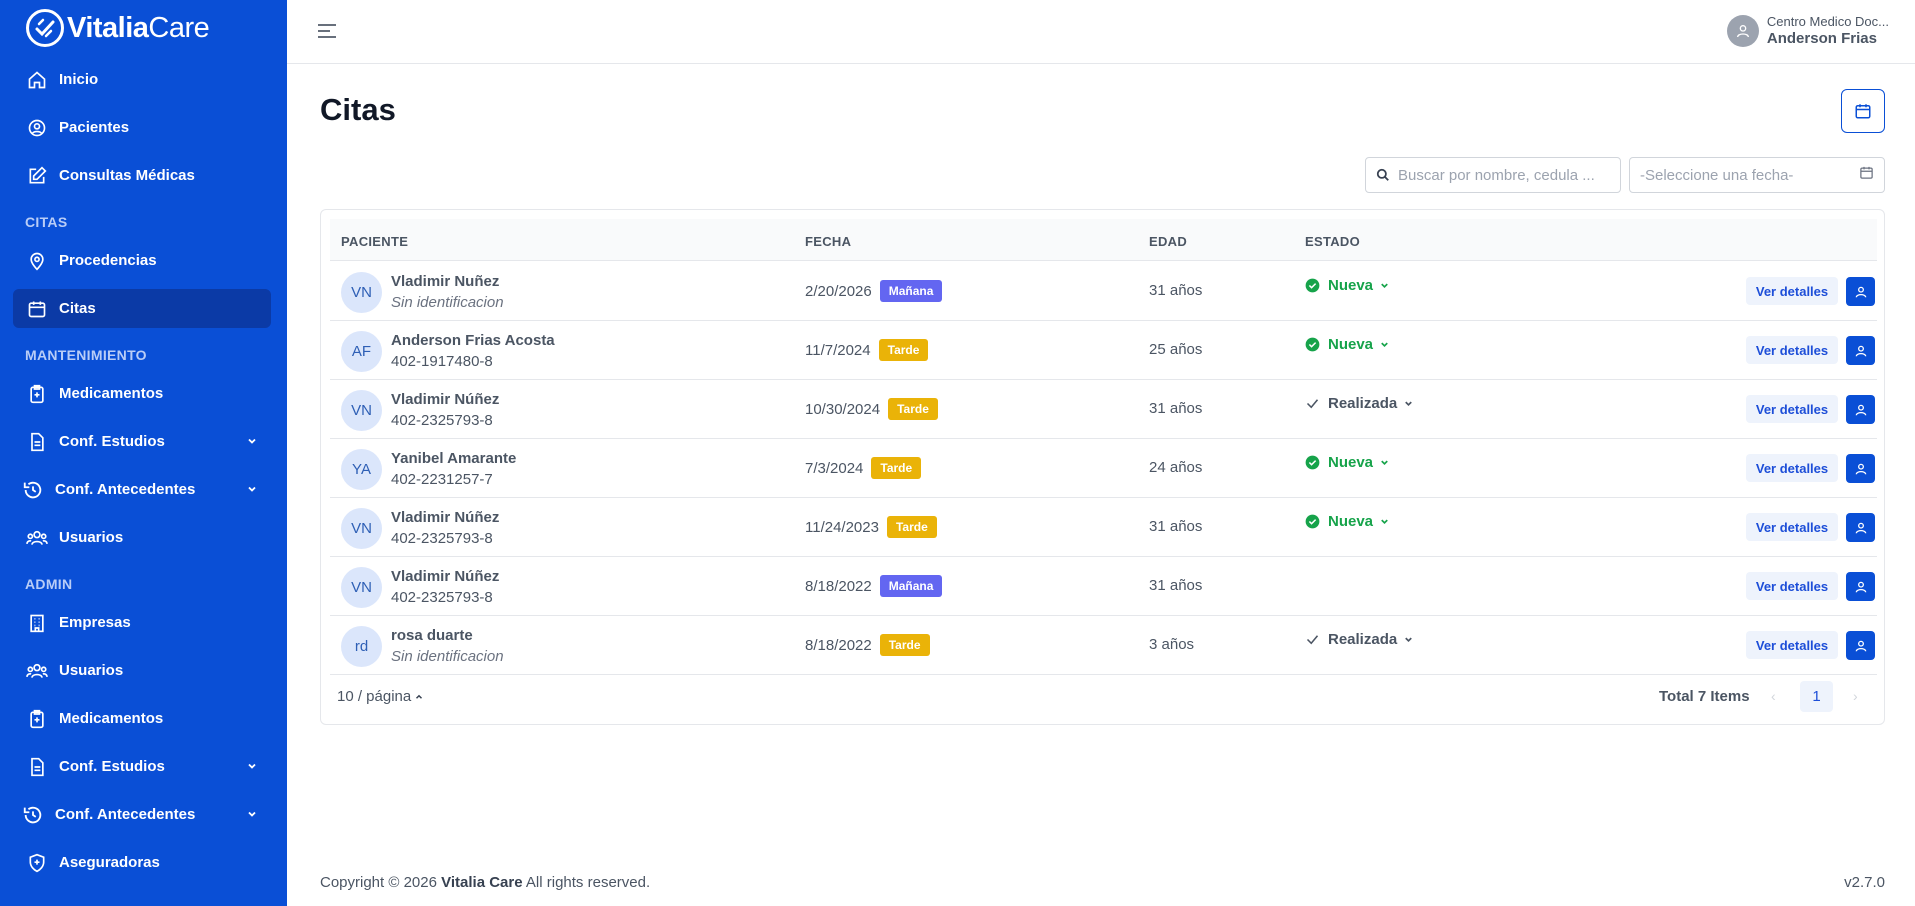 The image size is (1915, 906). Describe the element at coordinates (445, 399) in the screenshot. I see `patient-name: Vladimir Núñez` at that location.